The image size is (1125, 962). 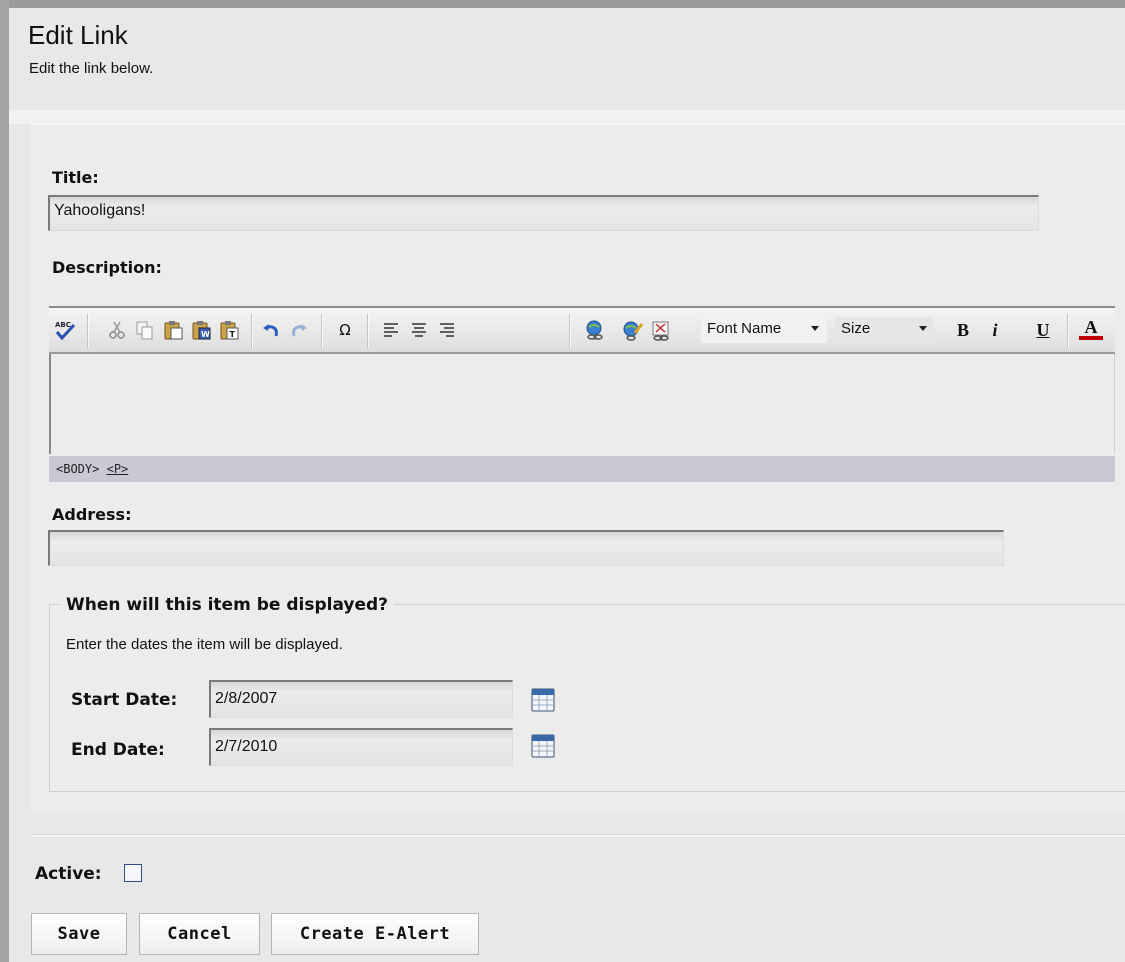 What do you see at coordinates (419, 330) in the screenshot?
I see `align-center-icon` at bounding box center [419, 330].